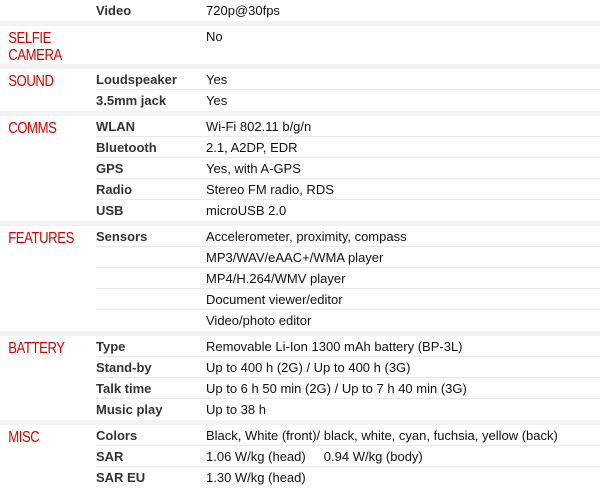  What do you see at coordinates (348, 299) in the screenshot?
I see `spec-row: Document viewer/editor` at bounding box center [348, 299].